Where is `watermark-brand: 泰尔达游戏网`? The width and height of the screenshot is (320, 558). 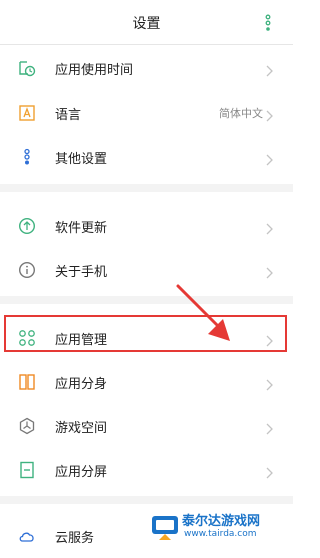
watermark-brand: 泰尔达游戏网 is located at coordinates (221, 521).